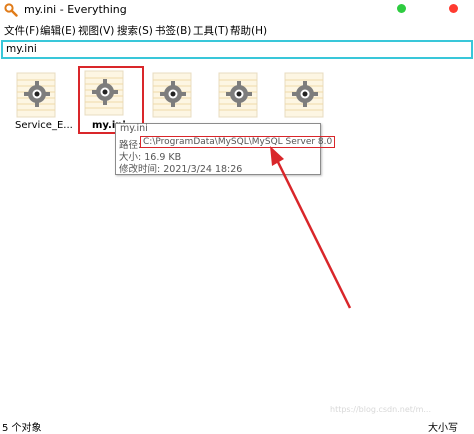 The height and width of the screenshot is (434, 474). I want to click on menu-view: 视图(V), so click(96, 30).